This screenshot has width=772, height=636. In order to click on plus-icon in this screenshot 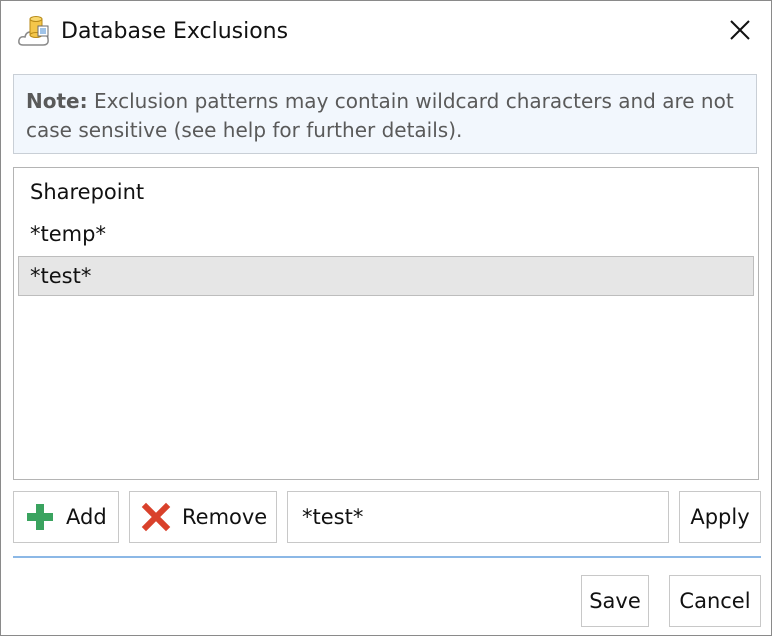, I will do `click(40, 517)`.